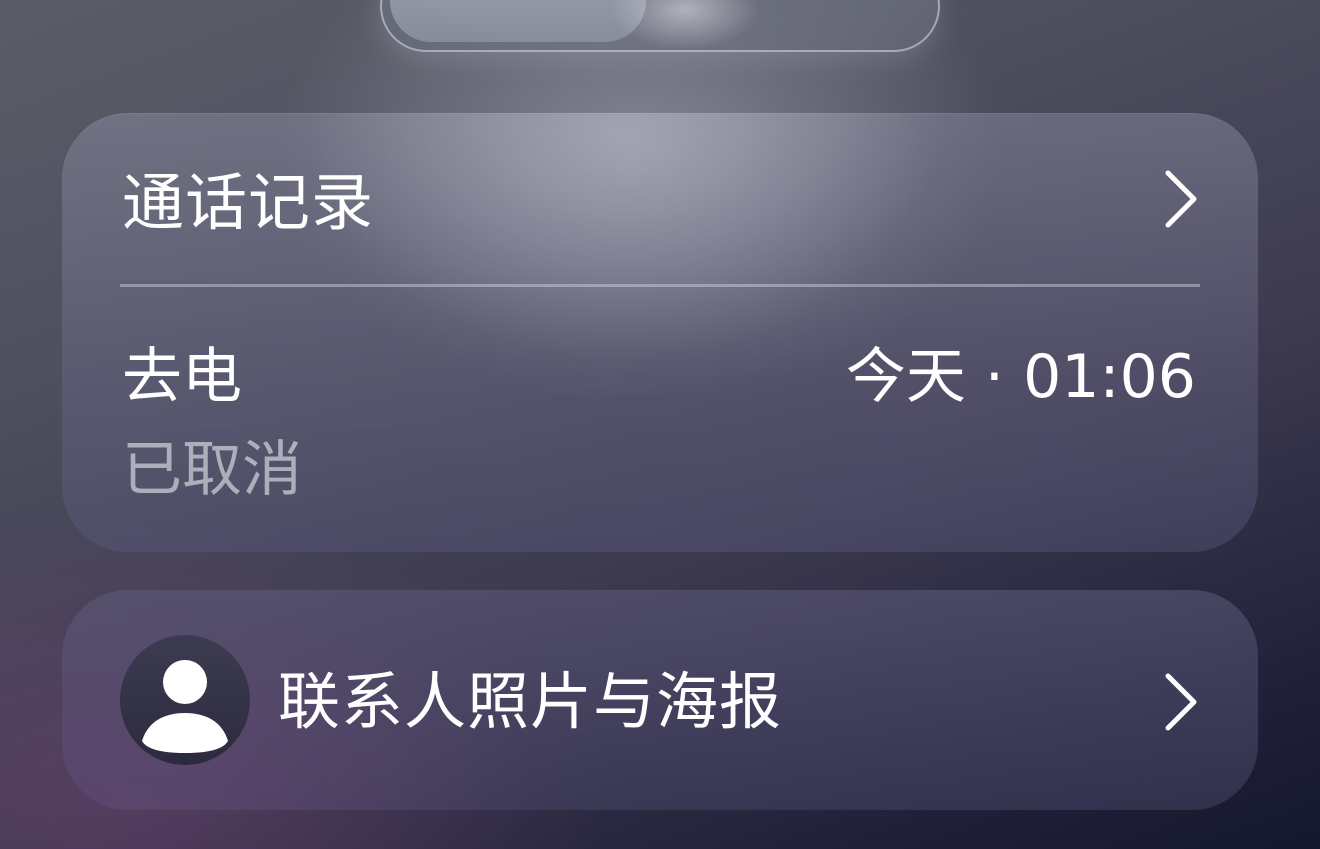  Describe the element at coordinates (803, 5) in the screenshot. I see `segment-voicemail-label: 语音留言` at that location.